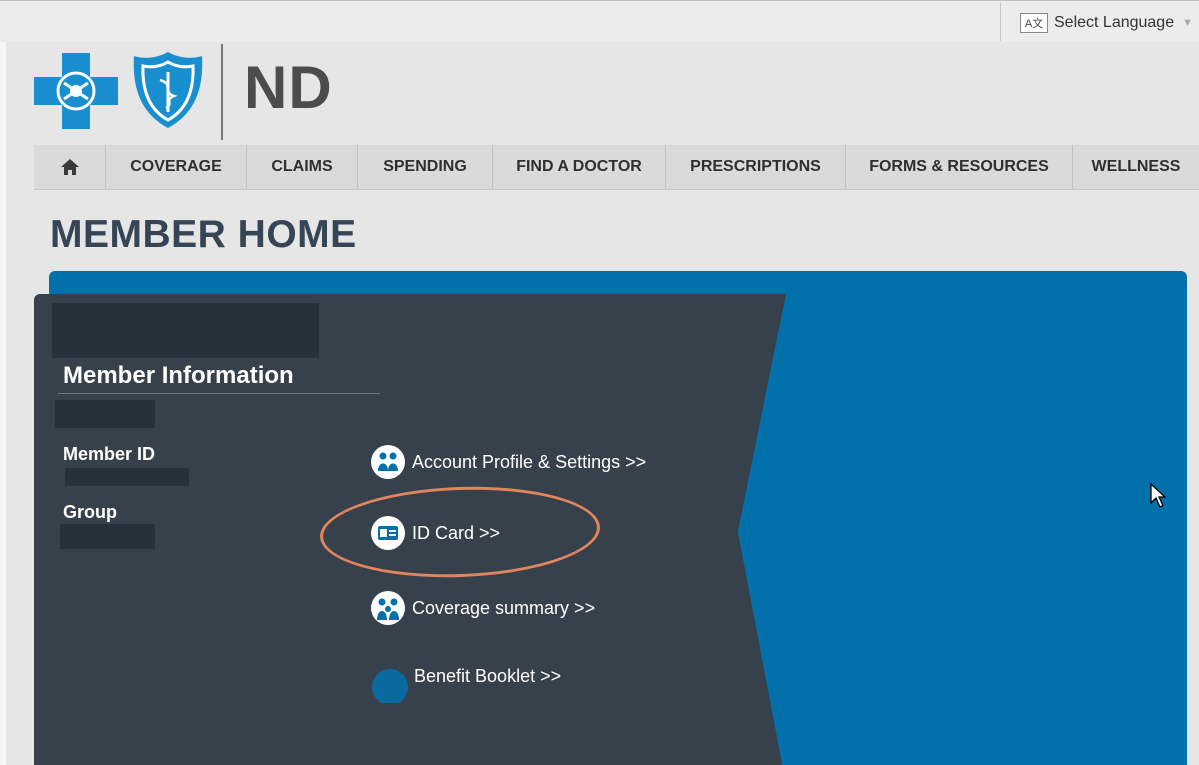 Image resolution: width=1199 pixels, height=765 pixels. I want to click on member-information-heading: Member Information, so click(178, 375).